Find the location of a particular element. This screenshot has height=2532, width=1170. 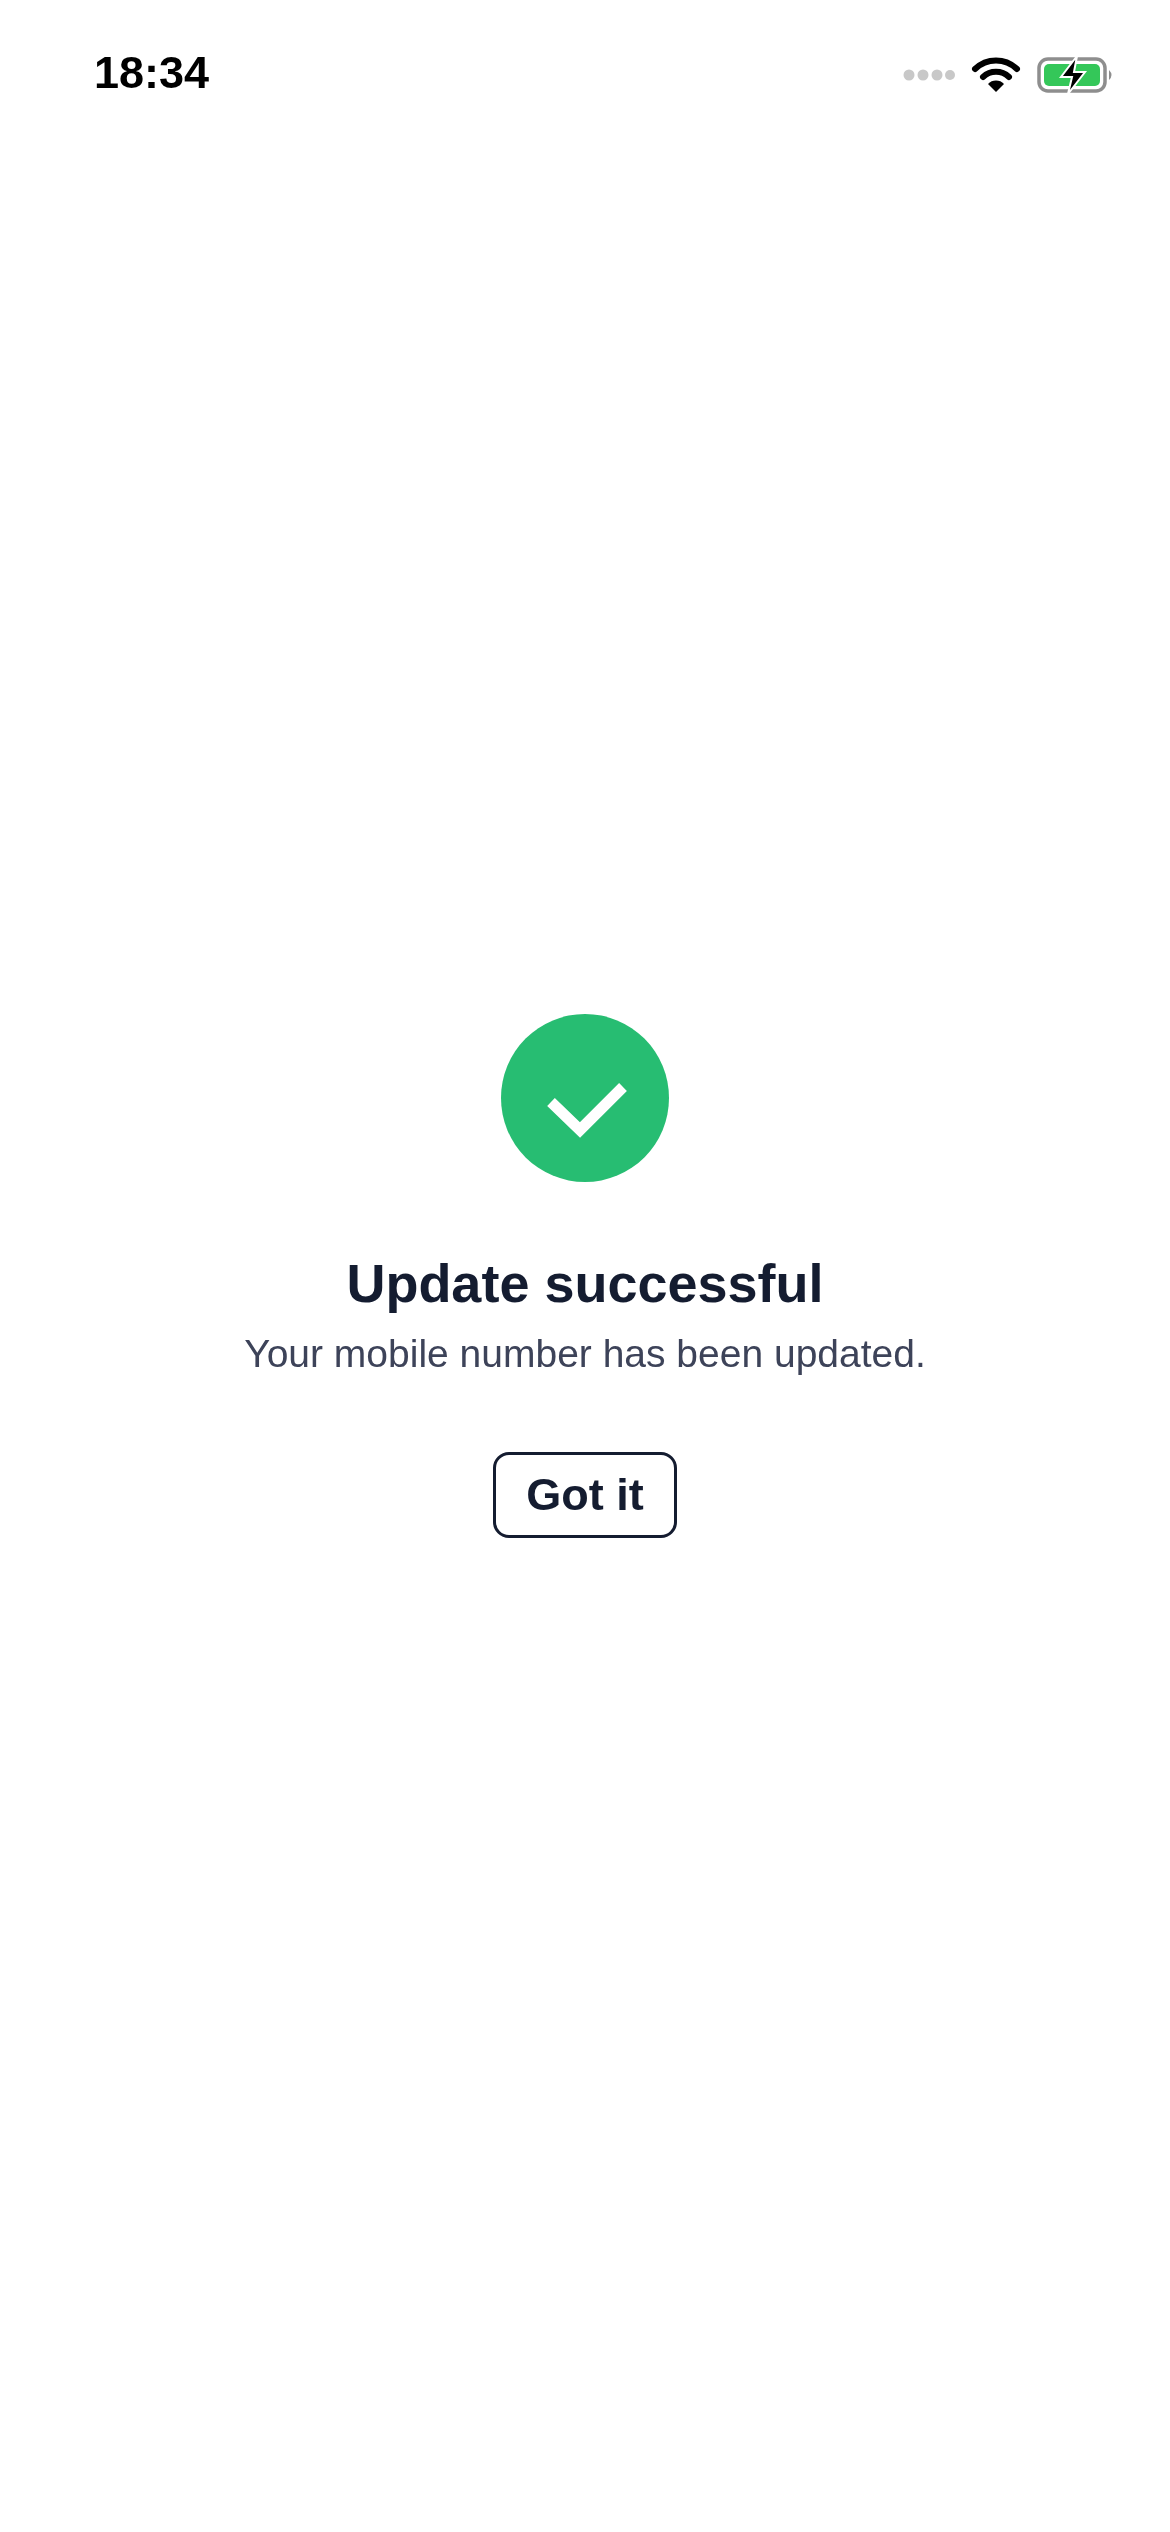

status-time: 18:34 is located at coordinates (152, 73).